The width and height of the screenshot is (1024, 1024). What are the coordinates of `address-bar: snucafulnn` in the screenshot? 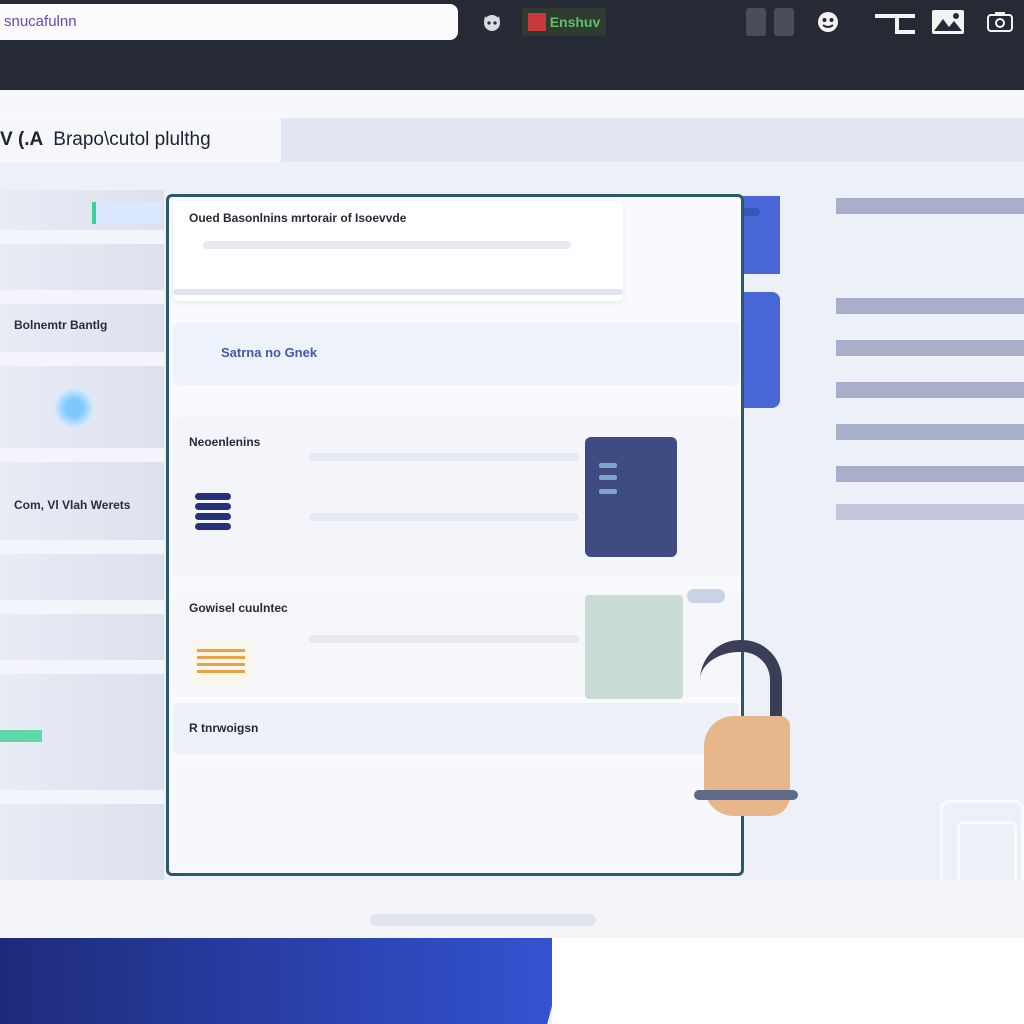 It's located at (229, 22).